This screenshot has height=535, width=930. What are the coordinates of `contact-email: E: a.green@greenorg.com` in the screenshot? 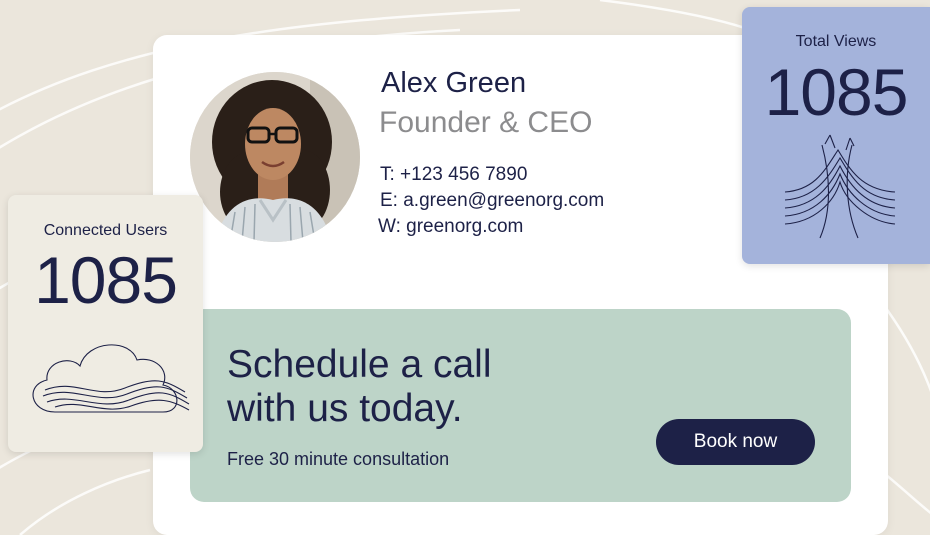 It's located at (492, 201).